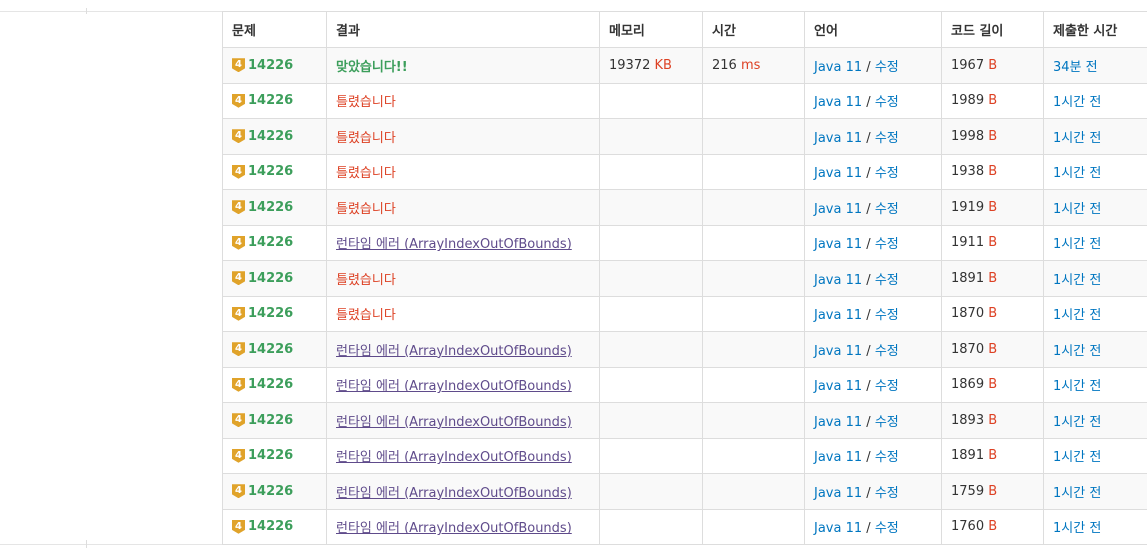  What do you see at coordinates (992, 171) in the screenshot?
I see `code-length-cell: 1938 B` at bounding box center [992, 171].